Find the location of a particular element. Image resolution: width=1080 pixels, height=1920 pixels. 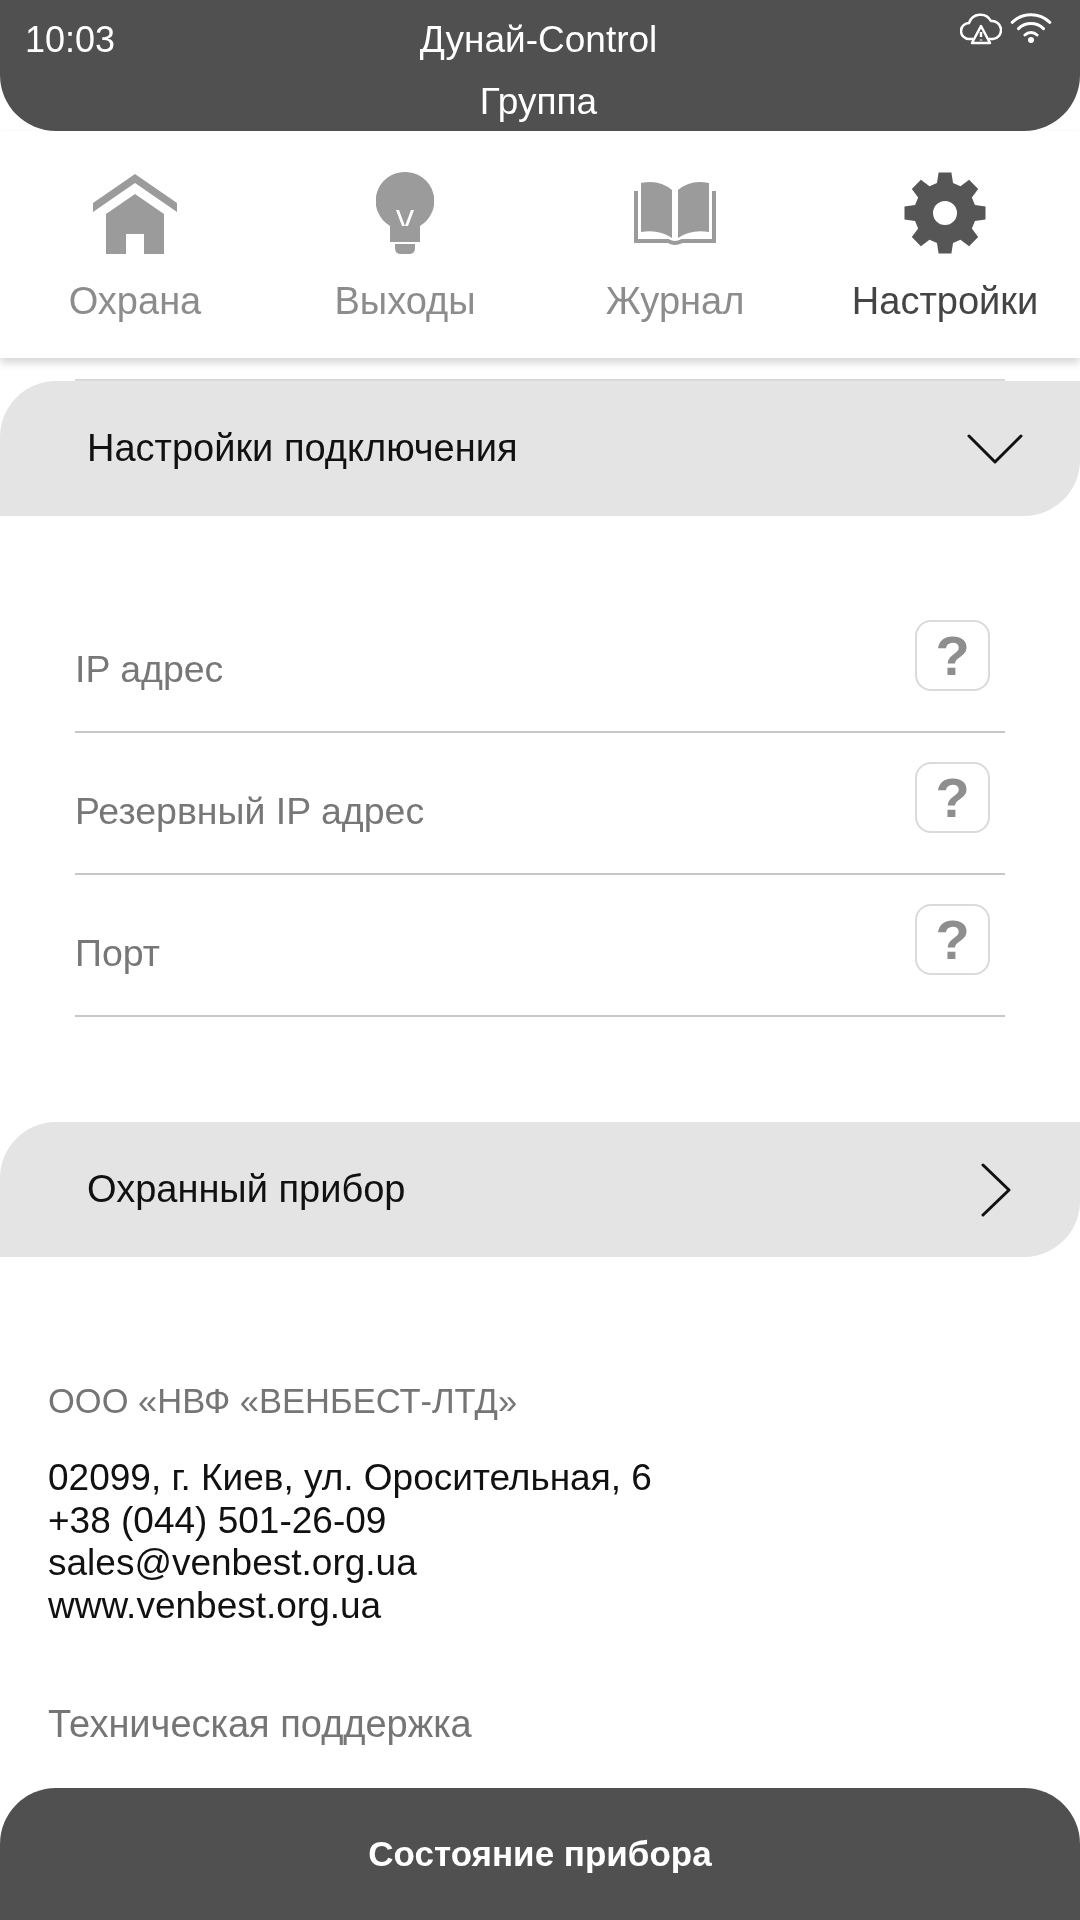

company-name: ООО «НВФ «ВЕНБЕСТ-ЛТД» is located at coordinates (283, 1401).